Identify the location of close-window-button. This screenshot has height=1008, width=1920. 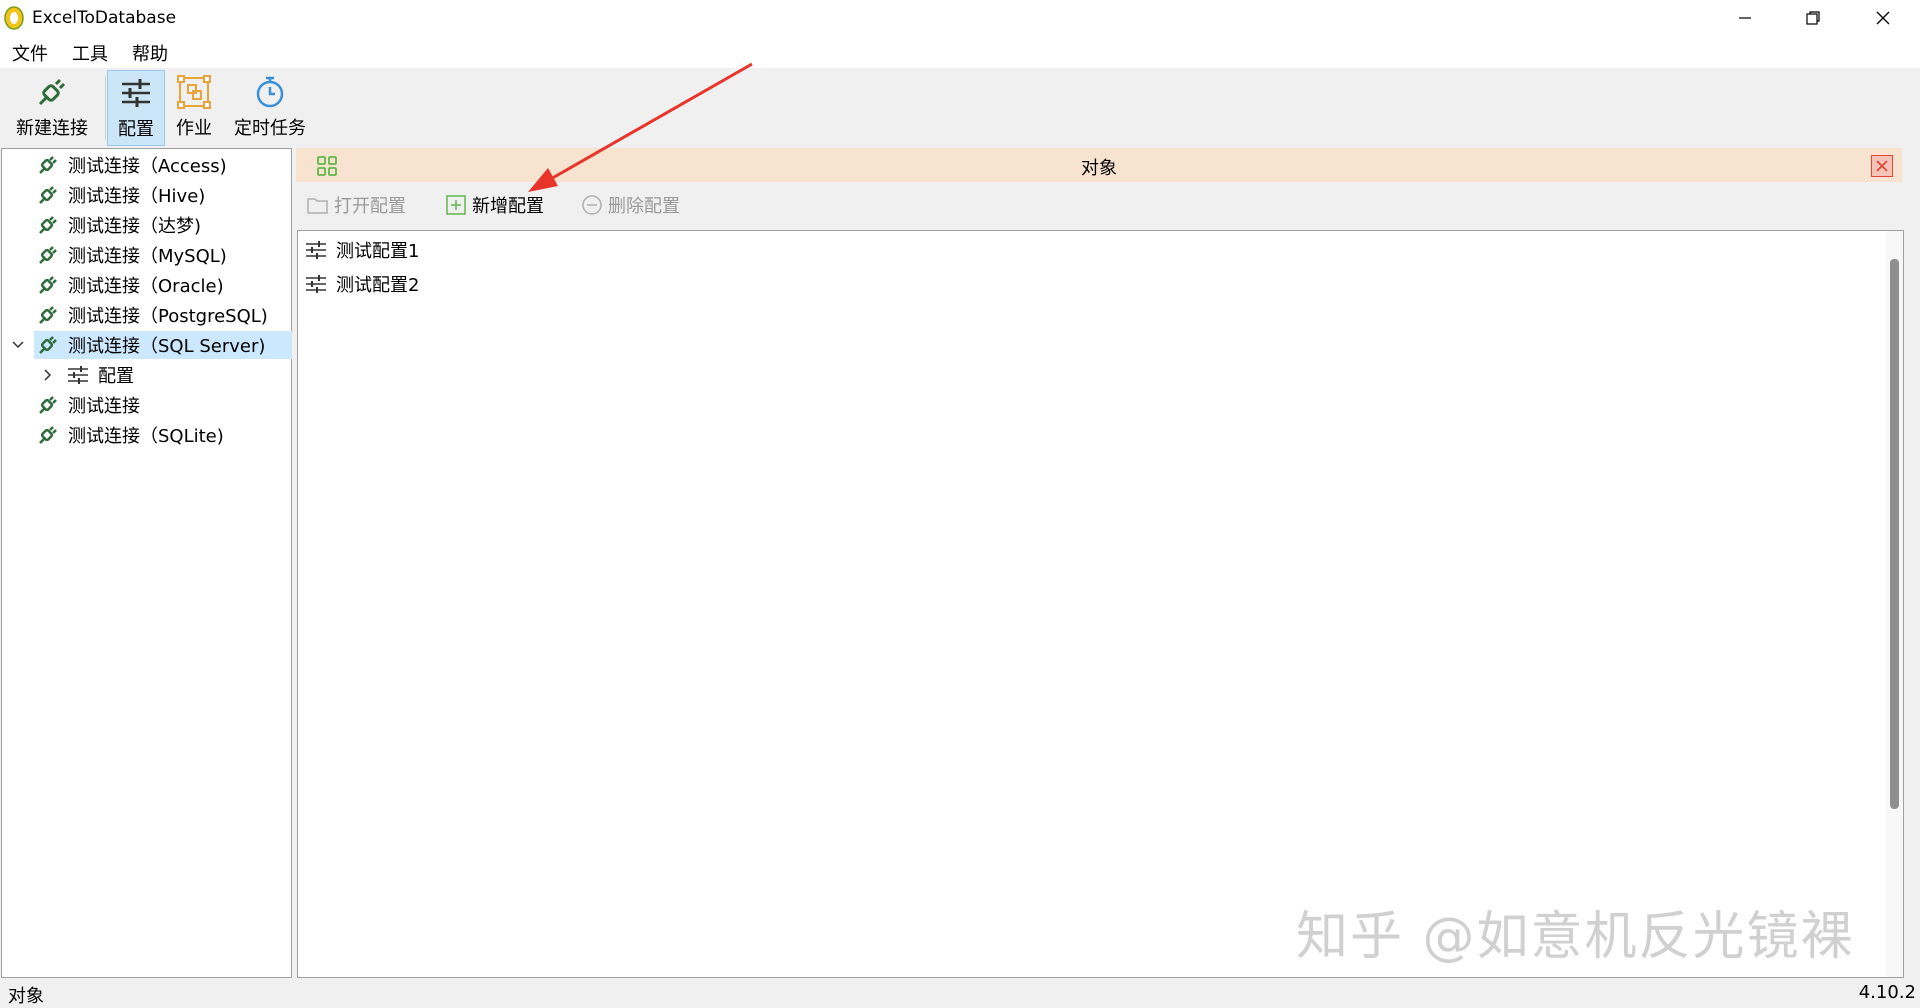
(1883, 18).